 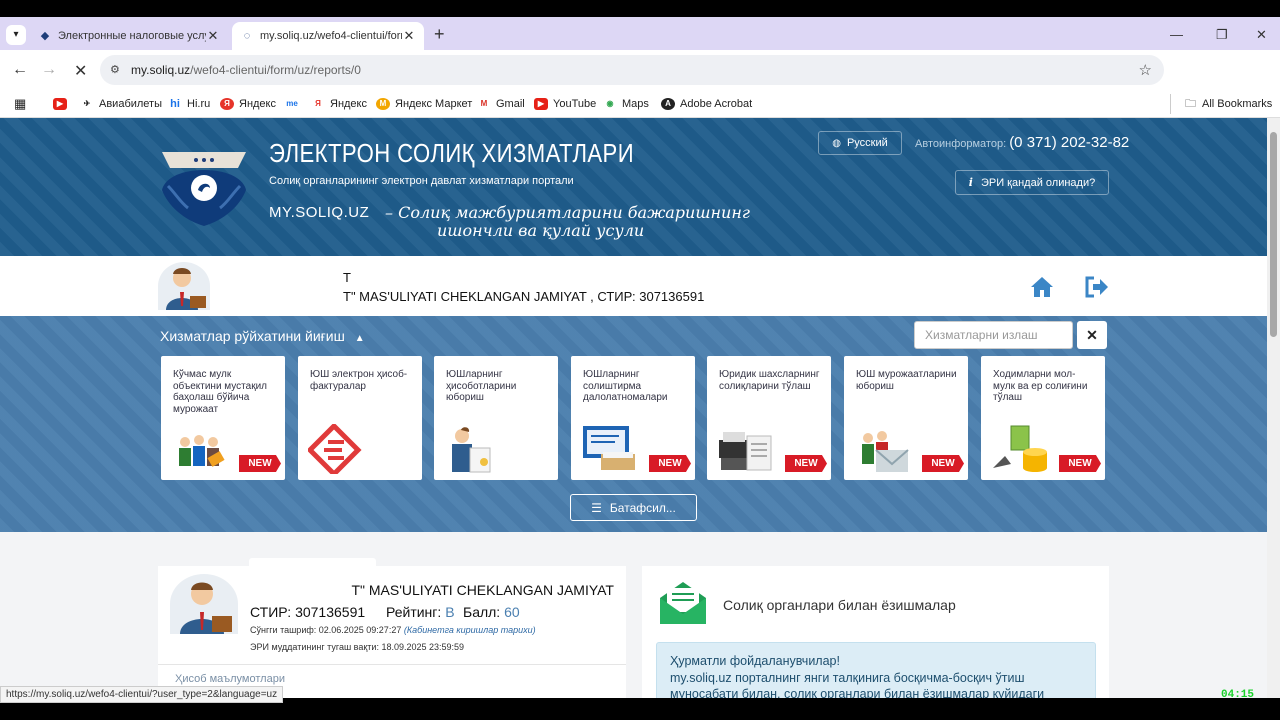 What do you see at coordinates (491, 612) in the screenshot?
I see `balance: Балл: 60` at bounding box center [491, 612].